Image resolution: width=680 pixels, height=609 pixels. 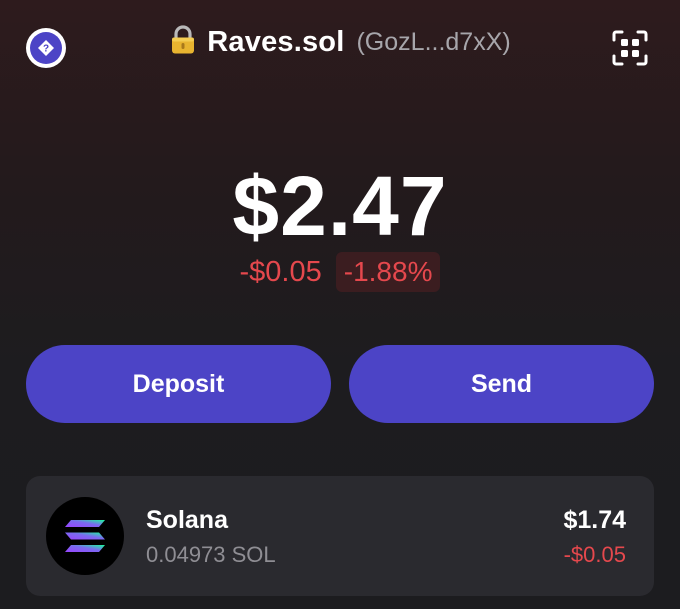 I want to click on deposit-button: Deposit, so click(x=178, y=384).